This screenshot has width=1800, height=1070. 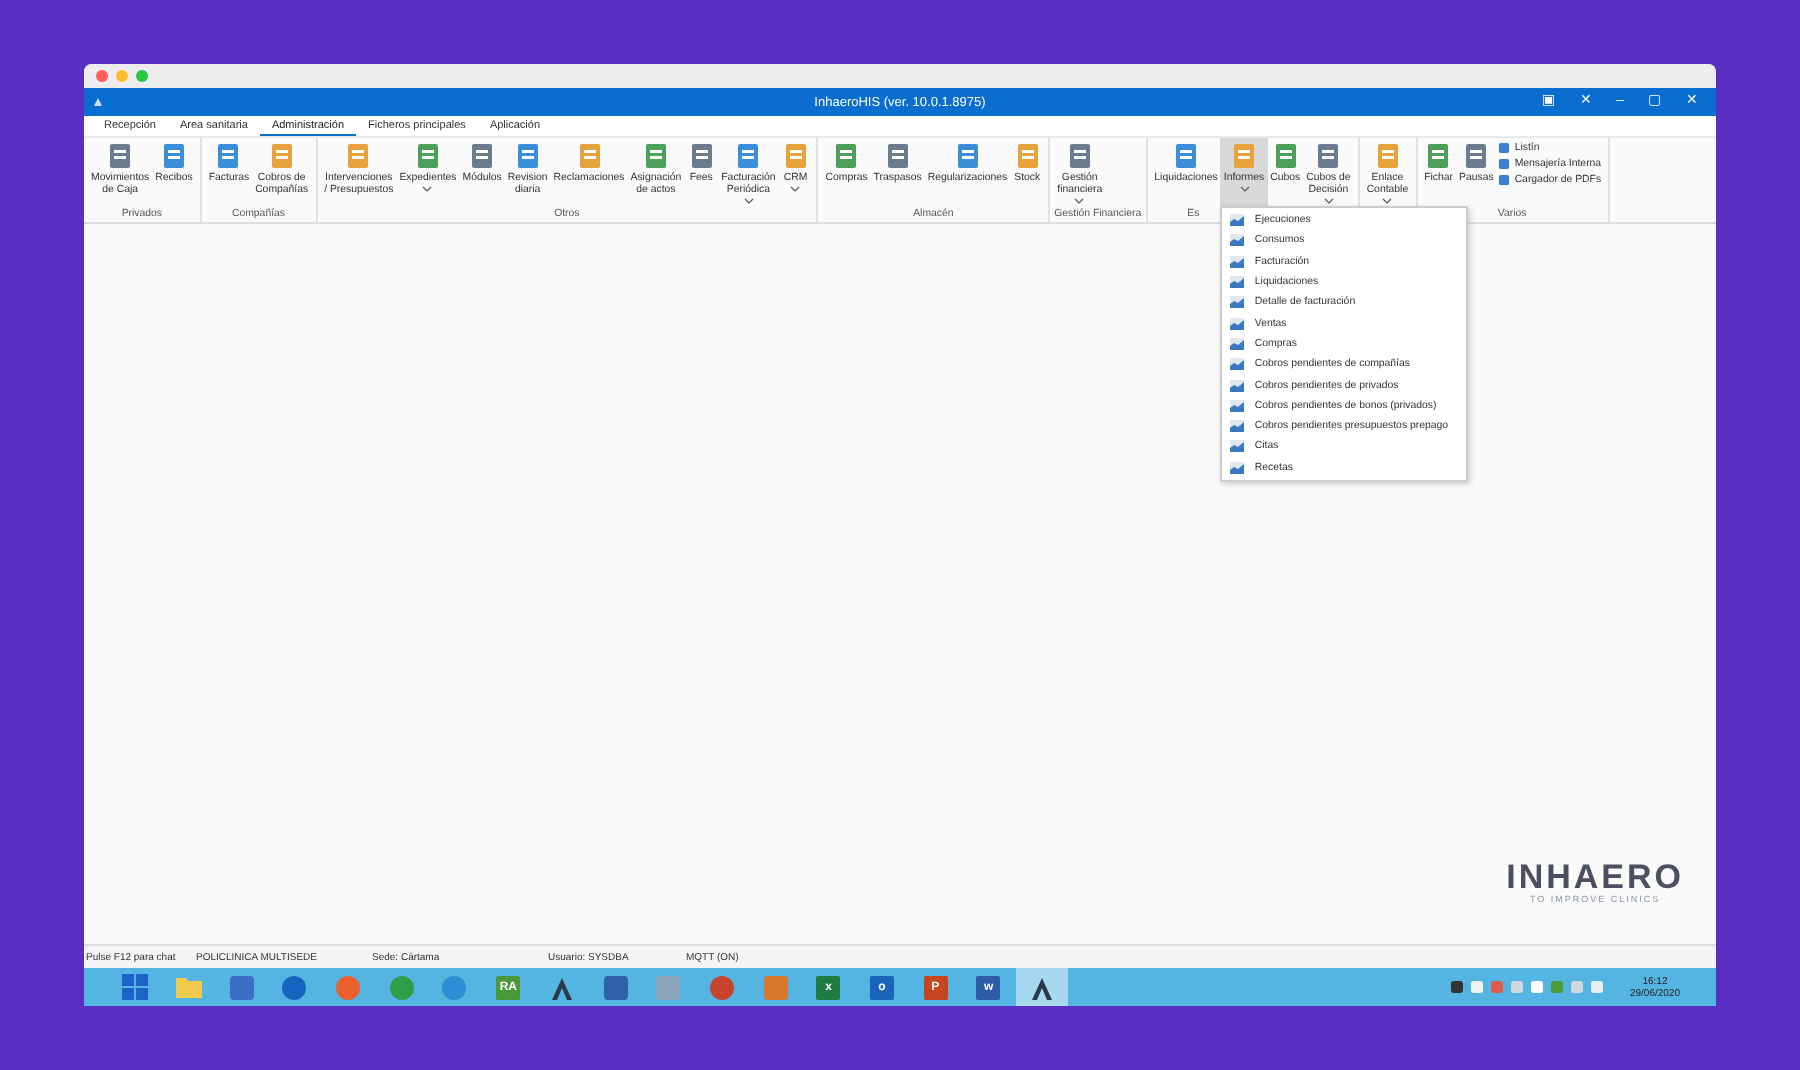 I want to click on close-button, so click(x=102, y=76).